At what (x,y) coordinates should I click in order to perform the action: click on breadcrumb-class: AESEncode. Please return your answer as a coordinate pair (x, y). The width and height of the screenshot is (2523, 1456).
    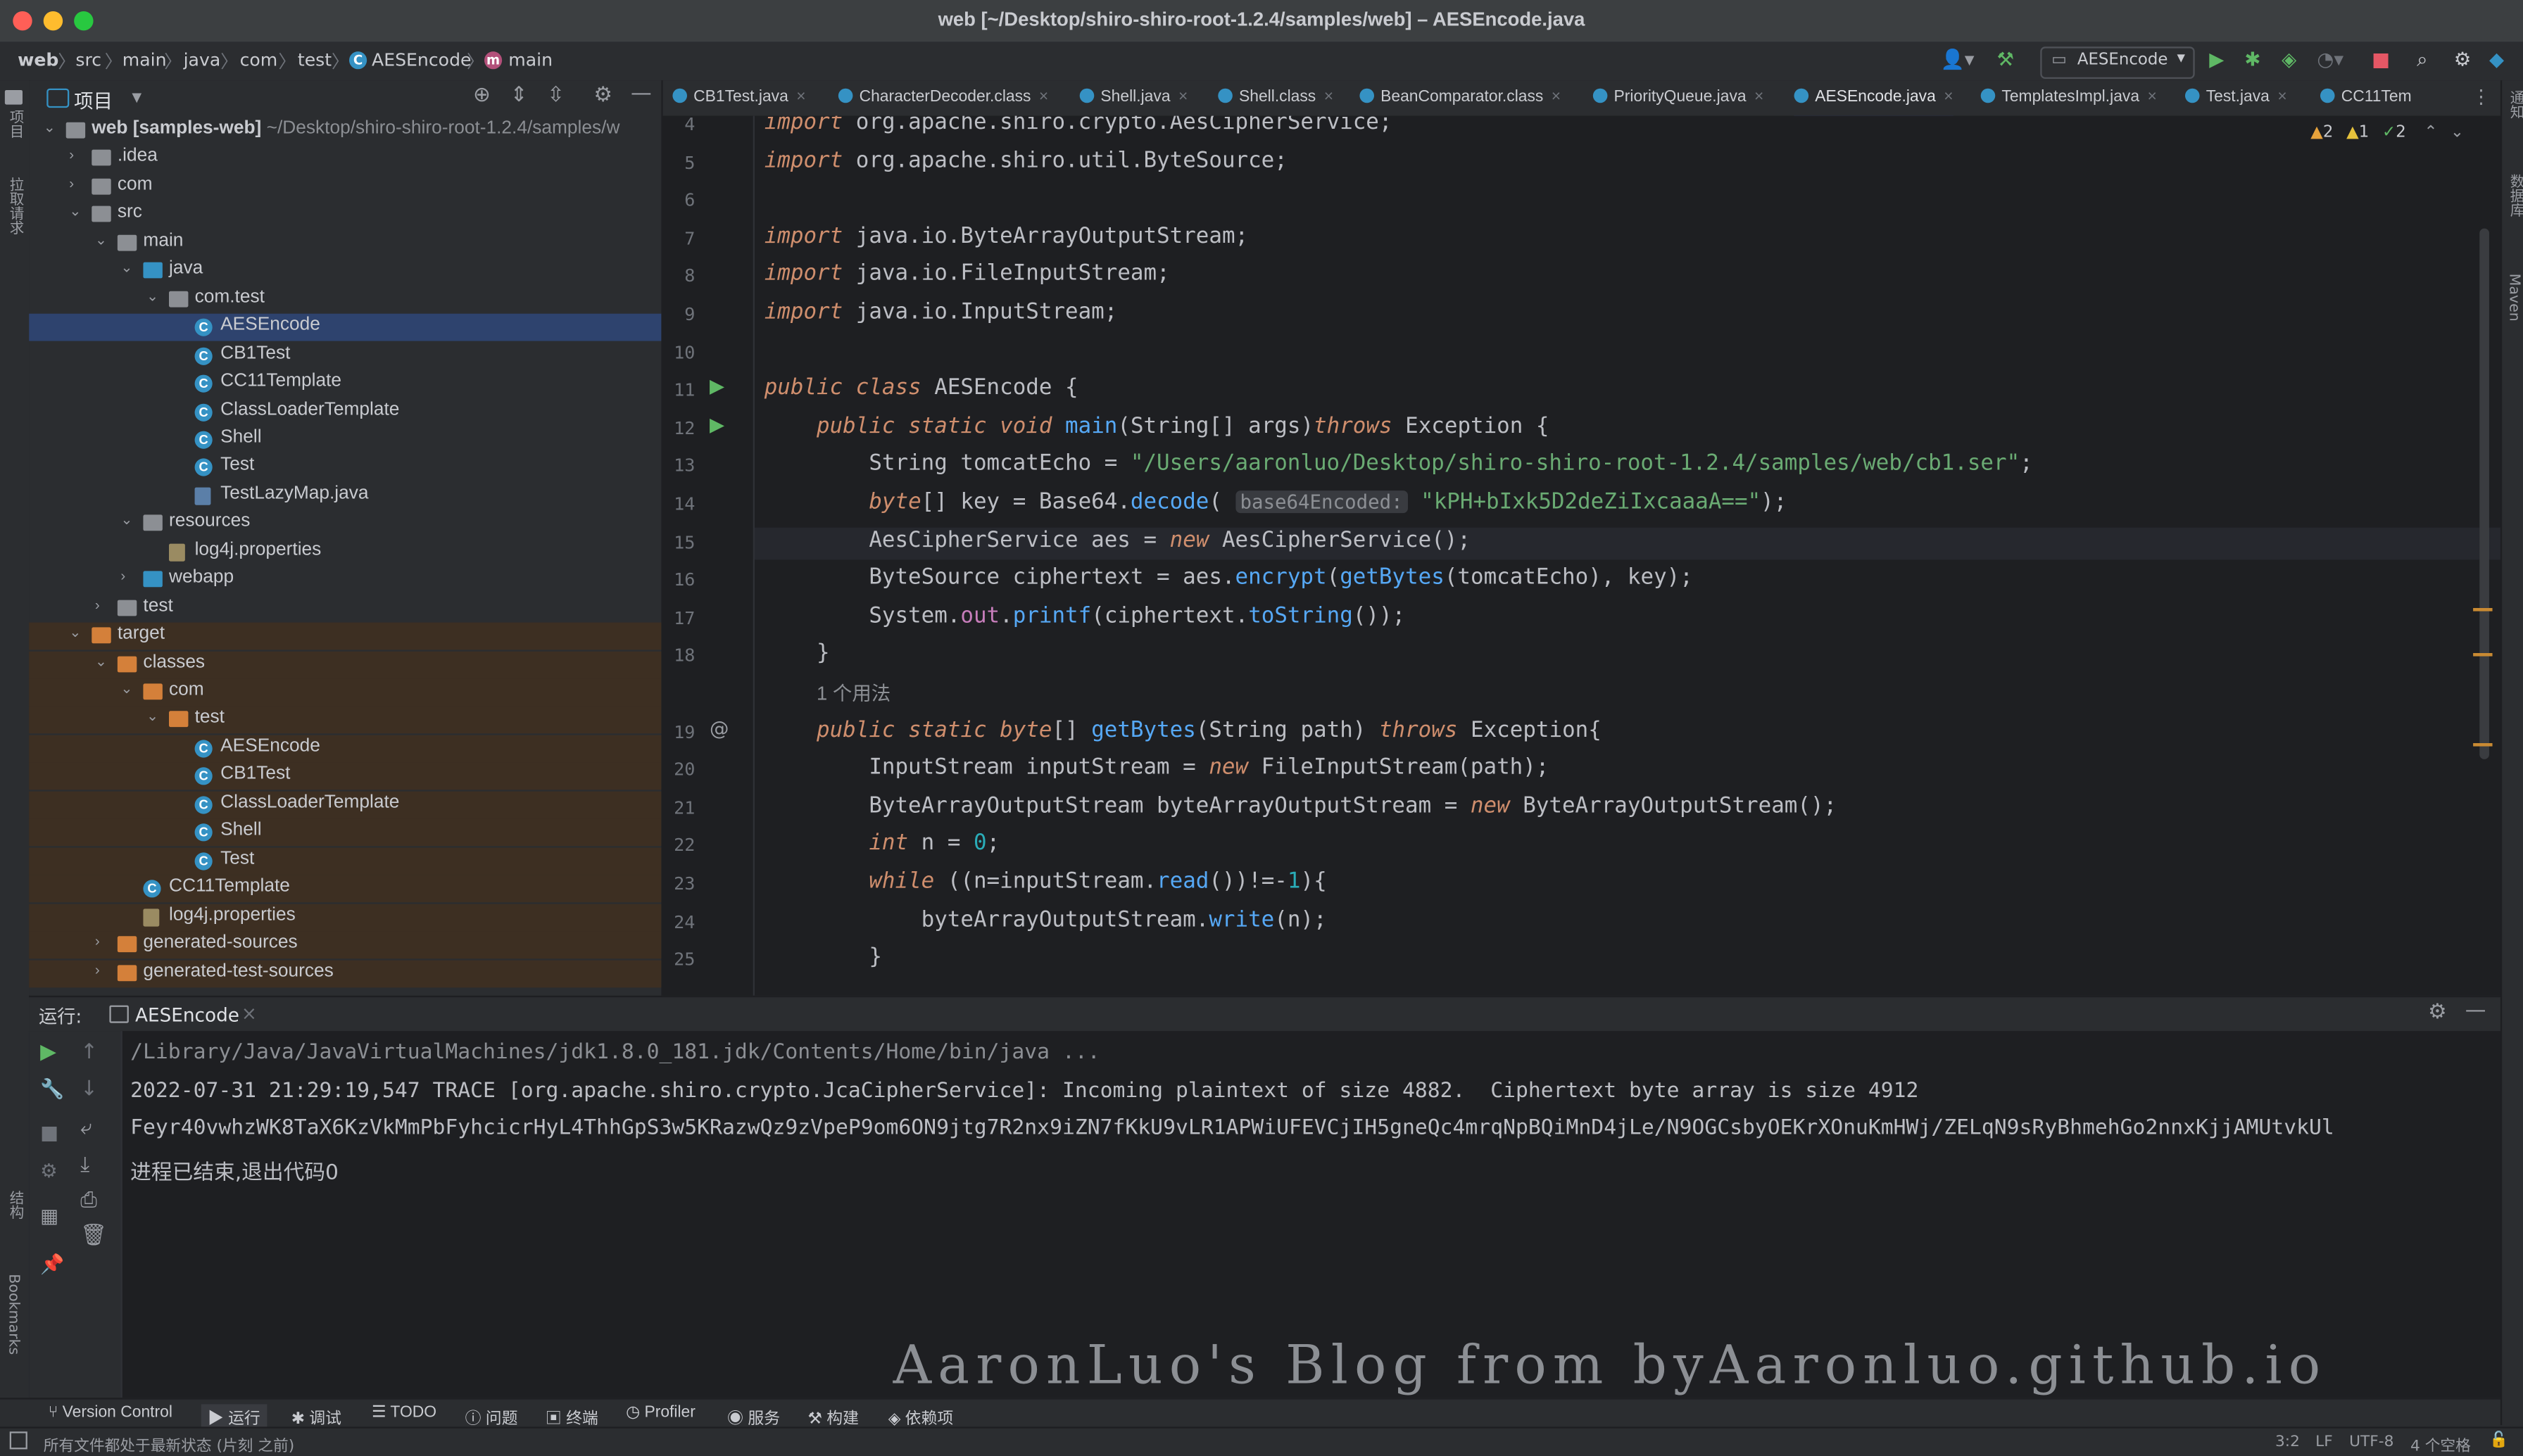
    Looking at the image, I should click on (422, 60).